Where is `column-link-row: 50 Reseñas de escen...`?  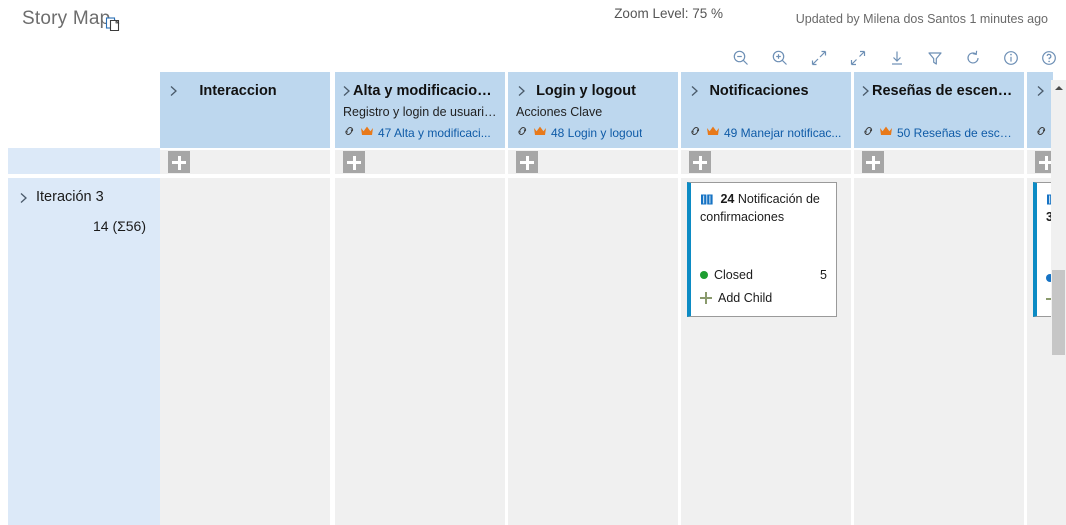 column-link-row: 50 Reseñas de escen... is located at coordinates (940, 133).